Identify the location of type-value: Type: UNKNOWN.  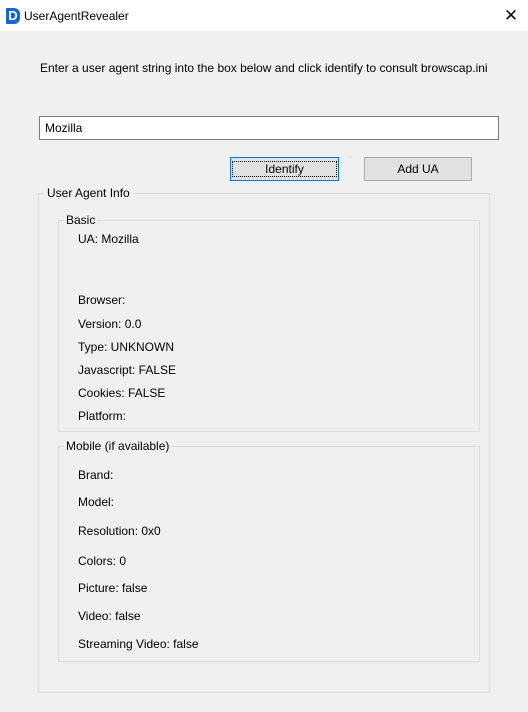
(126, 347).